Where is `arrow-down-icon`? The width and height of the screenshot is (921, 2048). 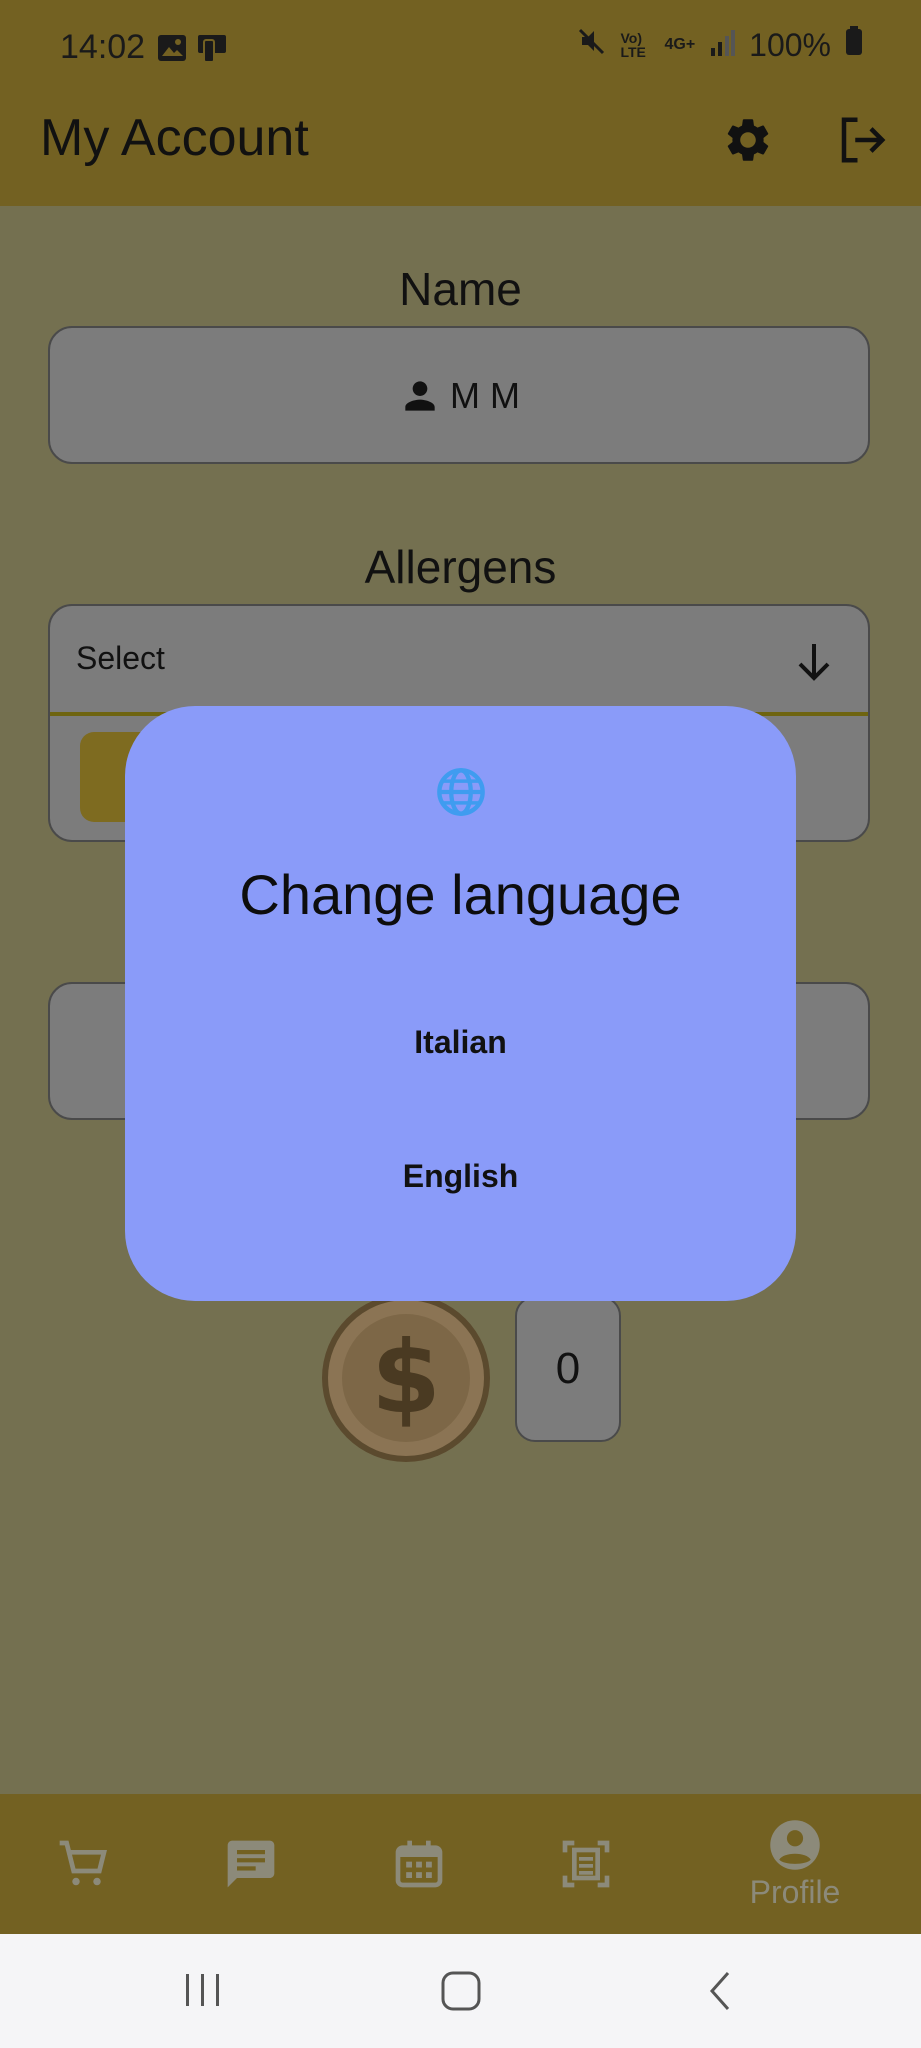 arrow-down-icon is located at coordinates (814, 662).